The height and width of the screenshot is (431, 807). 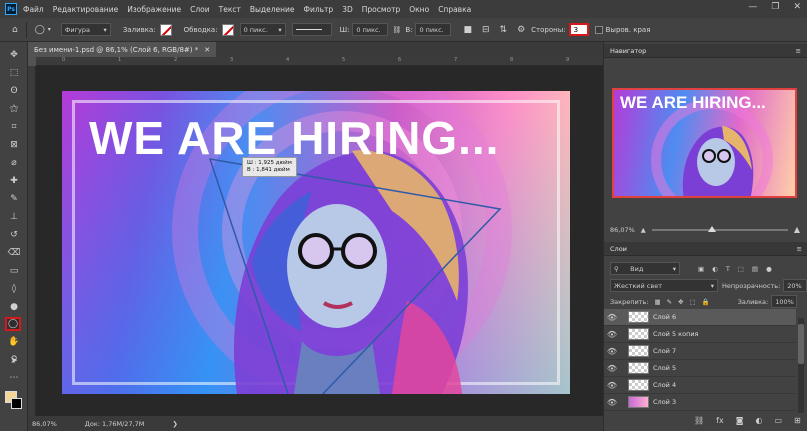 I want to click on height-input: 0 пикс., so click(x=433, y=29).